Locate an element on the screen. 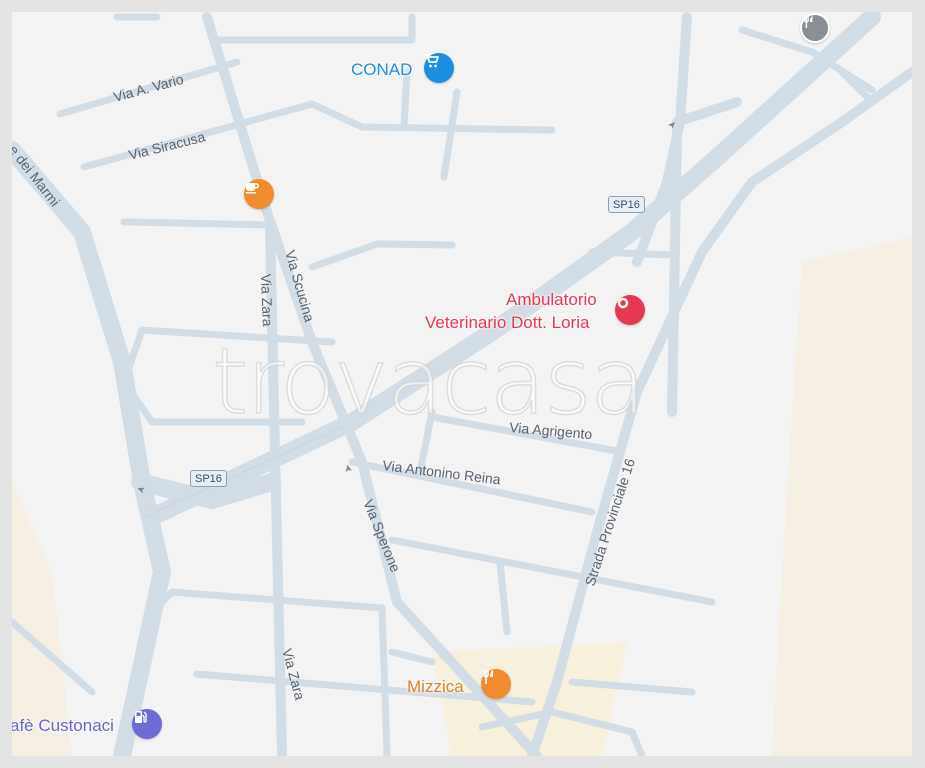 The width and height of the screenshot is (925, 768). poi-label-vet-line1: Ambulatorio is located at coordinates (551, 300).